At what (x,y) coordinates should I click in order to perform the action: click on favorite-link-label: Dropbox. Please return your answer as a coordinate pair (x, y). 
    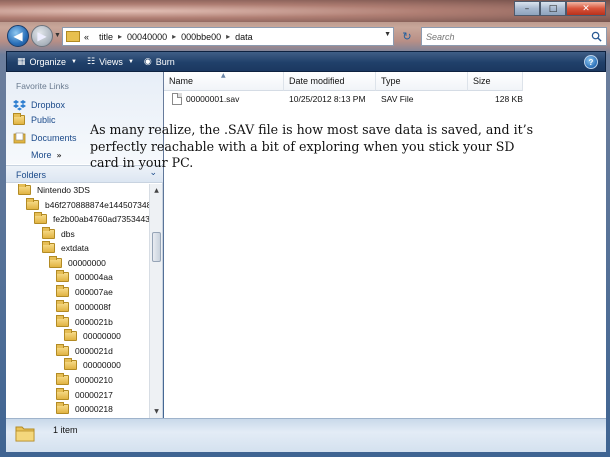
    Looking at the image, I should click on (48, 105).